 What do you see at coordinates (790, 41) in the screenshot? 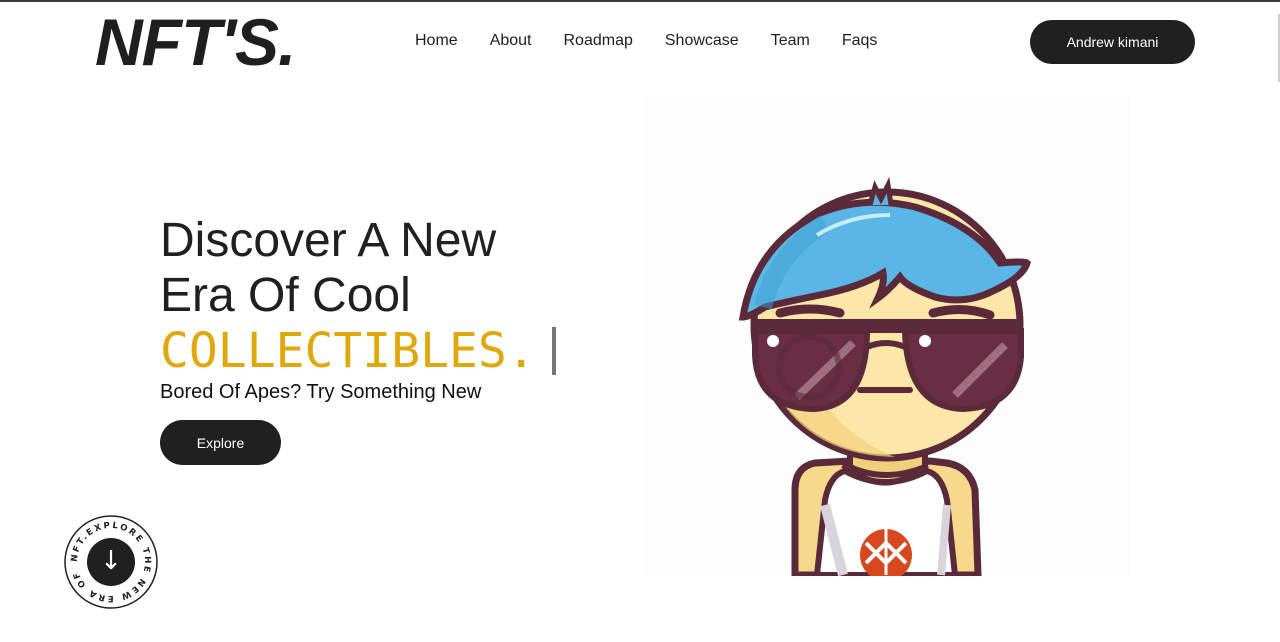
I see `nav-team: Team` at bounding box center [790, 41].